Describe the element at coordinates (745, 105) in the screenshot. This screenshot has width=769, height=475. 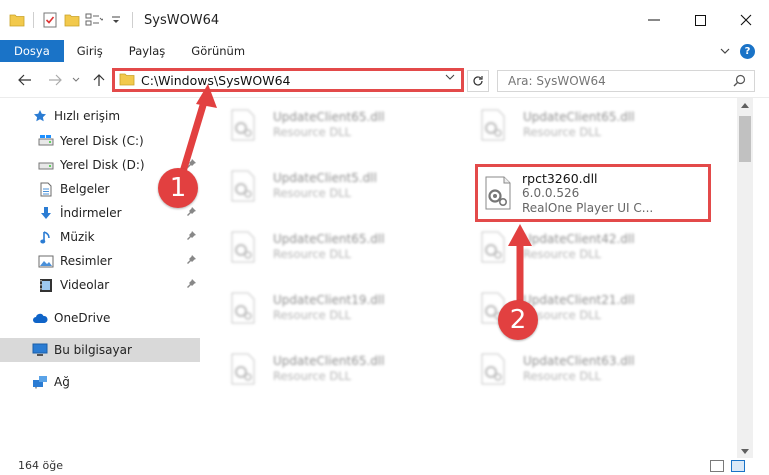
I see `scroll-up-icon` at that location.